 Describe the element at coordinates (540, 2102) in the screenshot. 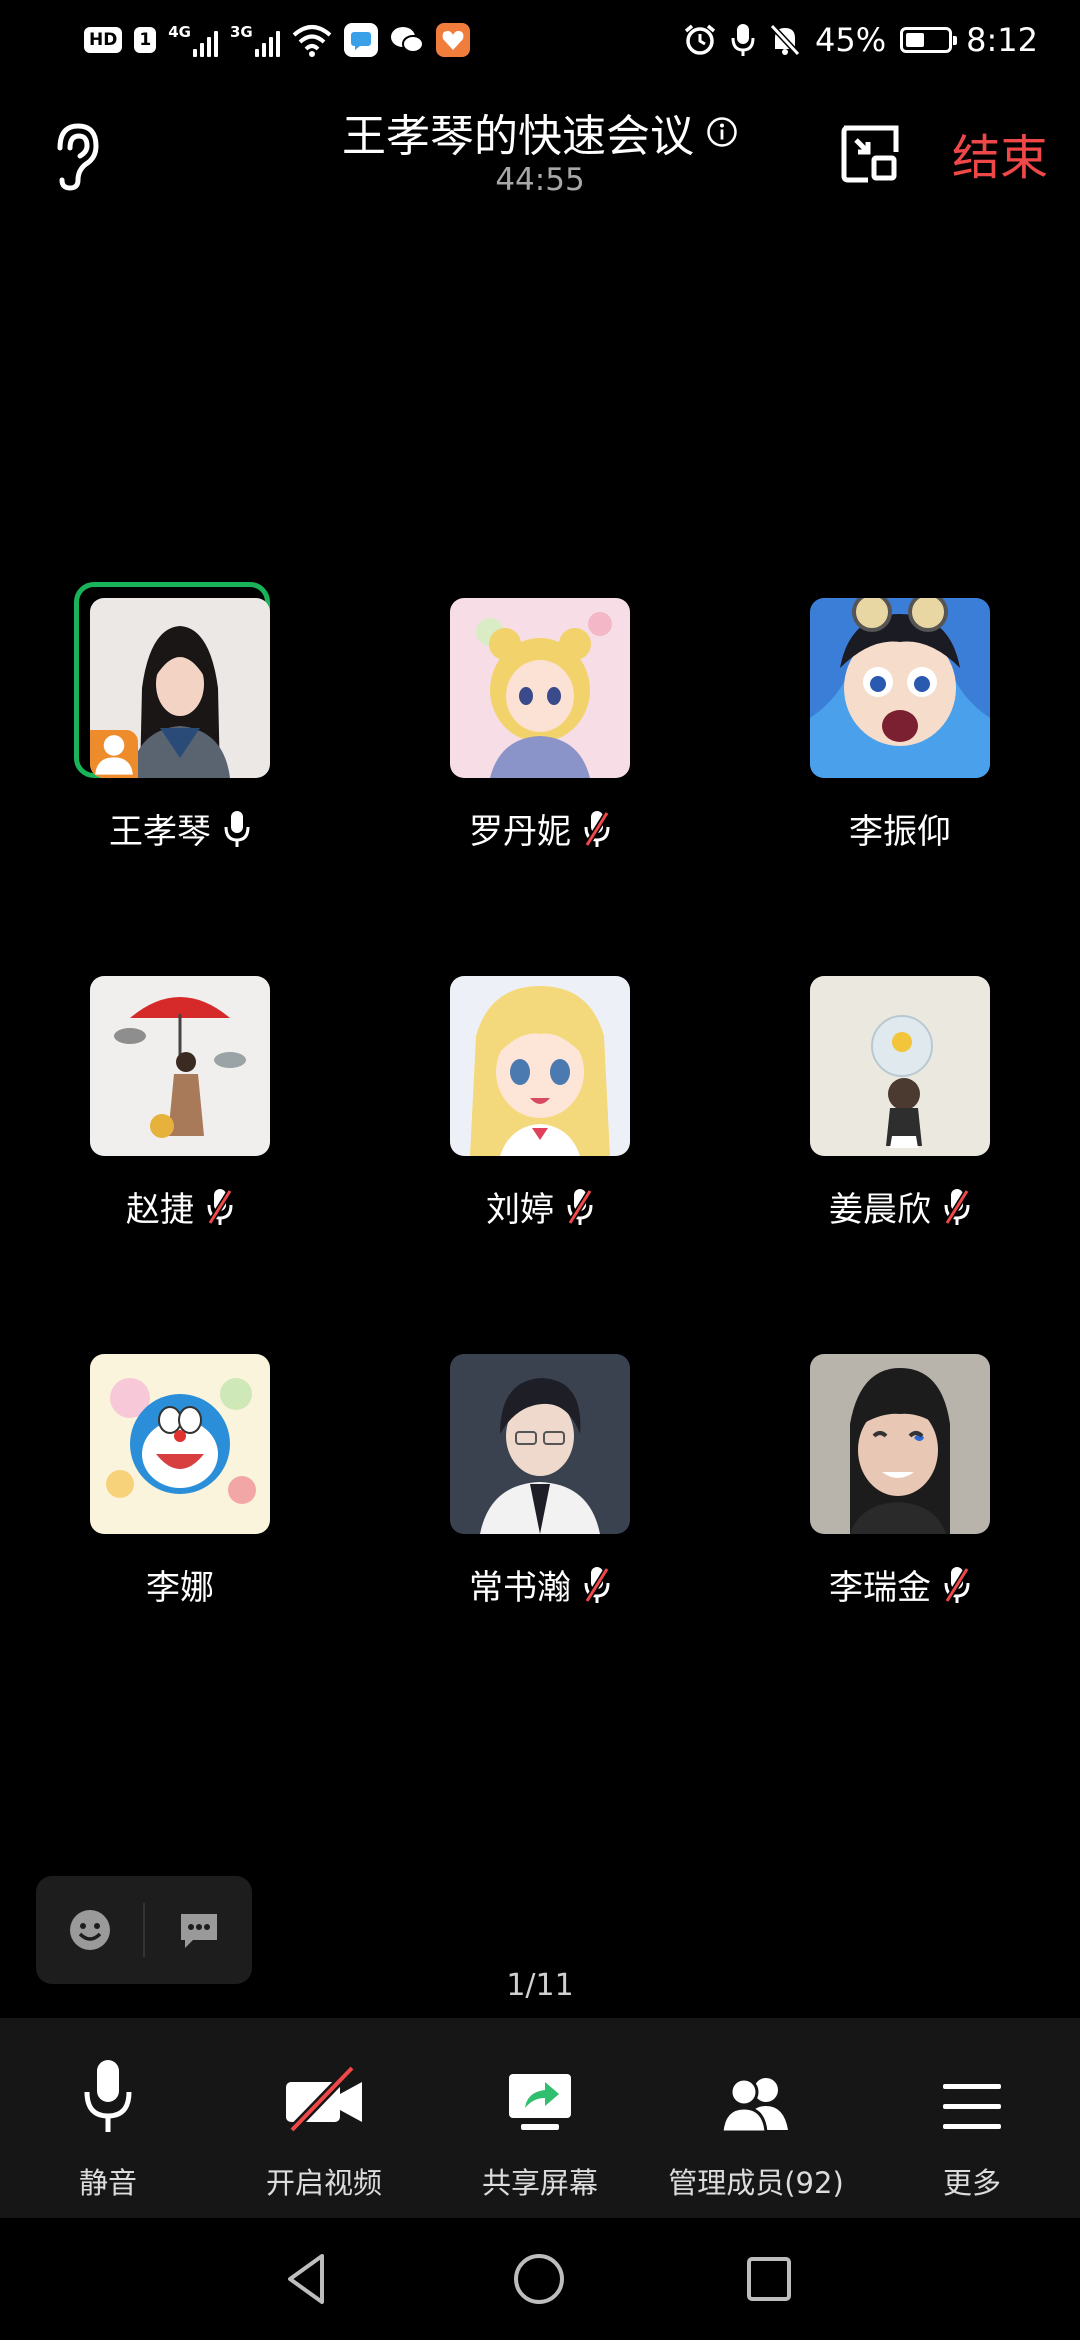

I see `share-screen-icon` at that location.